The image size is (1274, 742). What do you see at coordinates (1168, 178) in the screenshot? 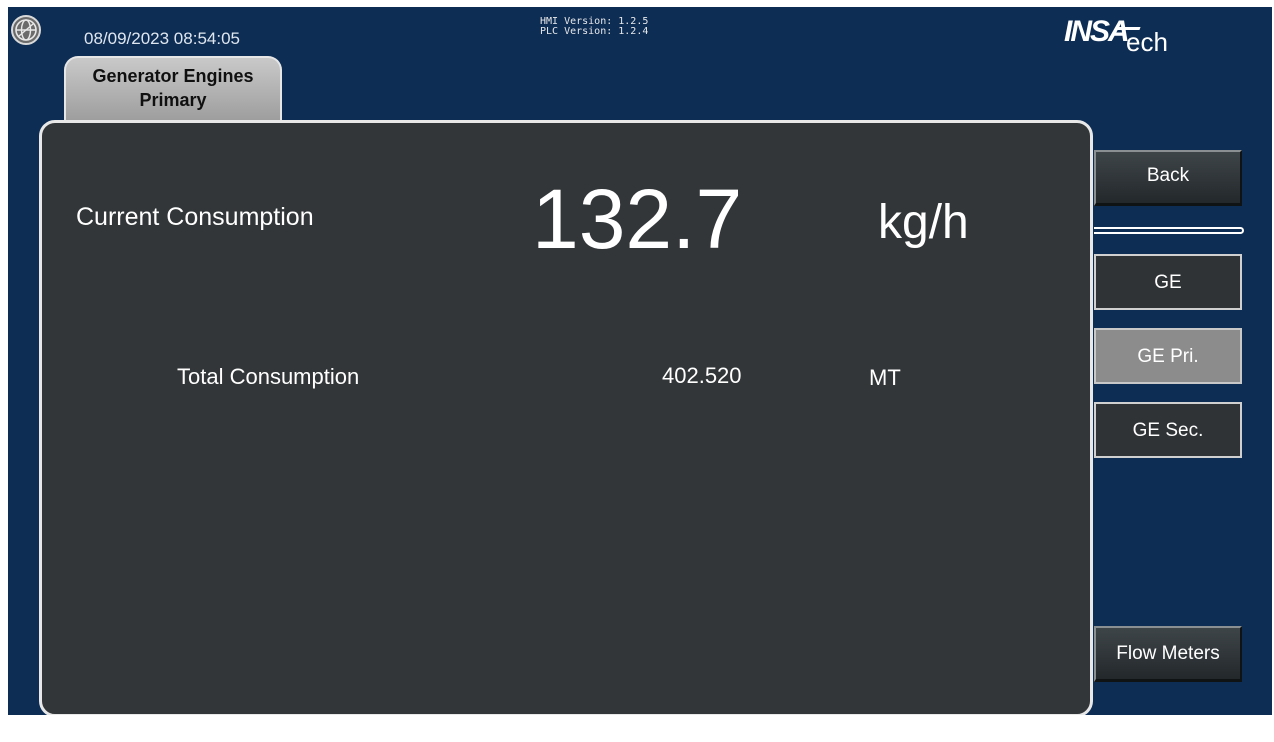
I see `back-button: Back` at bounding box center [1168, 178].